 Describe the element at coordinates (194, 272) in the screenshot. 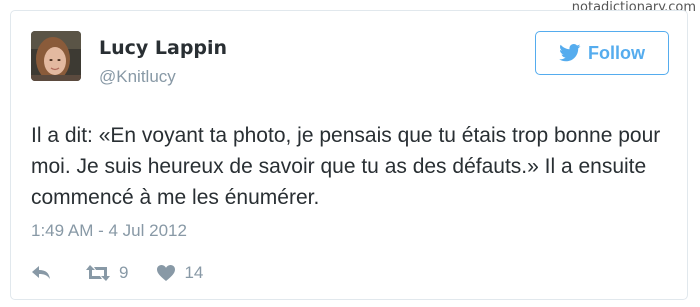

I see `like-count: 14` at that location.